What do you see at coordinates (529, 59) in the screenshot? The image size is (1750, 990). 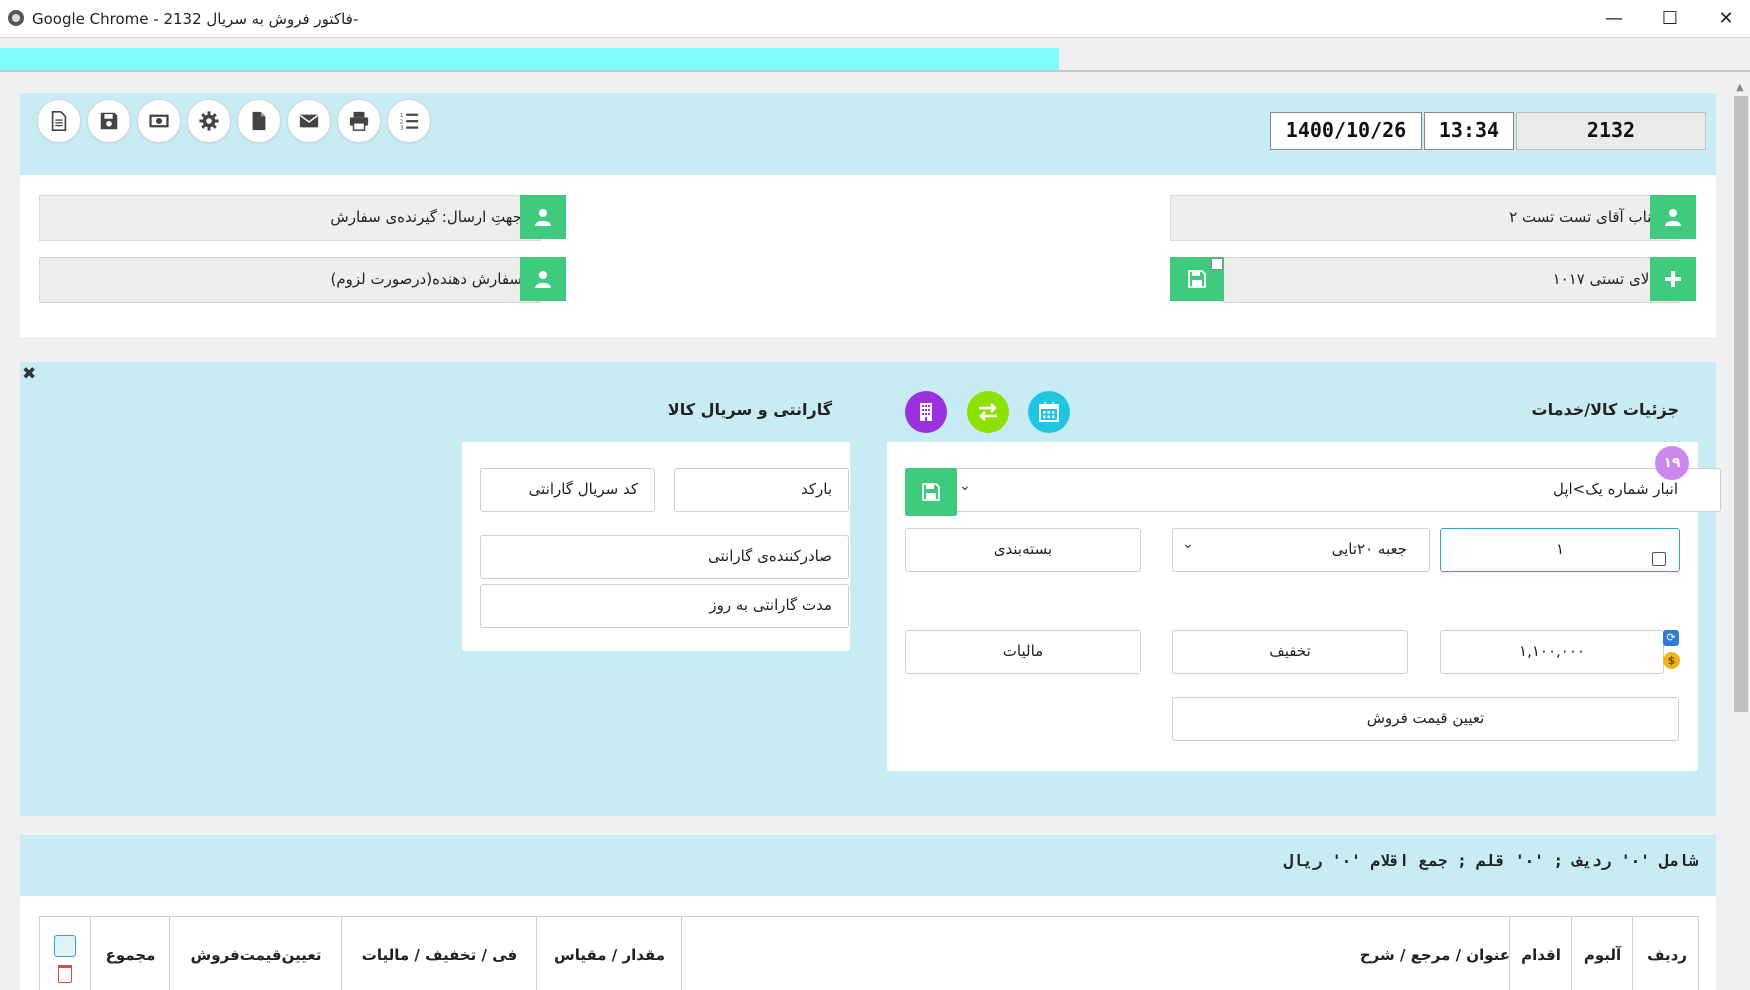 I see `loading-progress-fill` at bounding box center [529, 59].